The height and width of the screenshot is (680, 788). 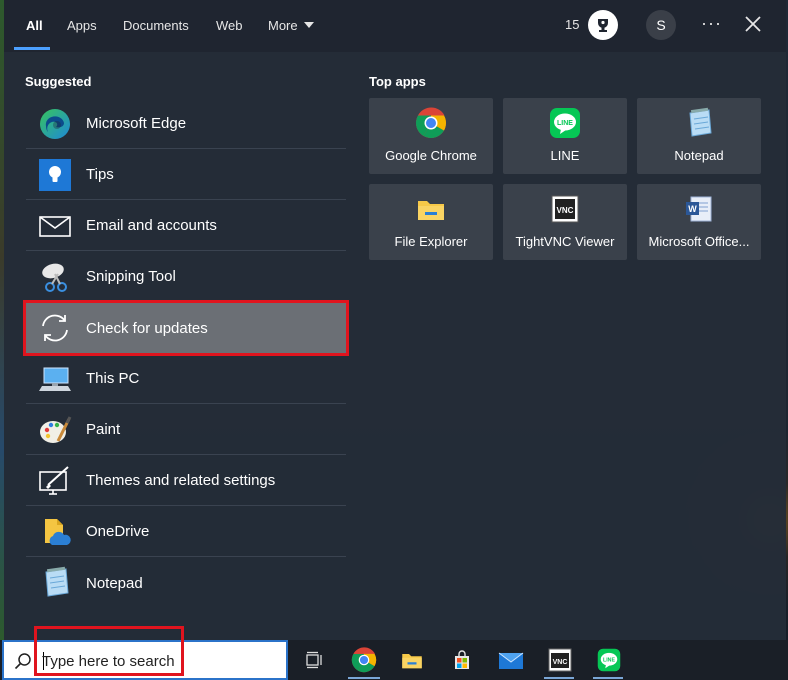 What do you see at coordinates (151, 225) in the screenshot?
I see `suggested-item-label: Email and accounts` at bounding box center [151, 225].